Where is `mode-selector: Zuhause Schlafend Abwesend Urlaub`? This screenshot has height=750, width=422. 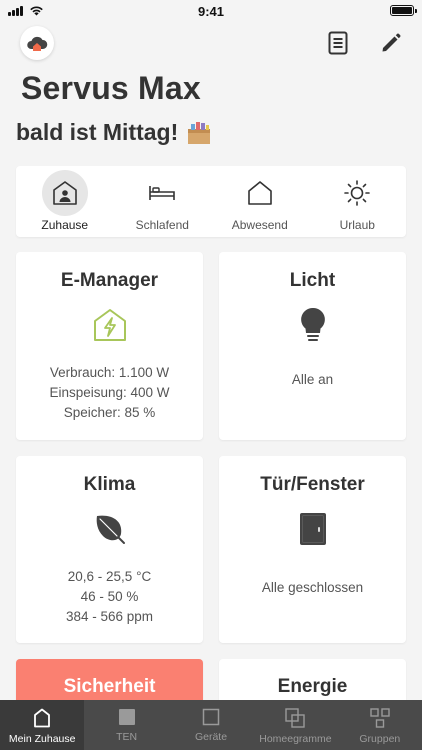 mode-selector: Zuhause Schlafend Abwesend Urlaub is located at coordinates (211, 201).